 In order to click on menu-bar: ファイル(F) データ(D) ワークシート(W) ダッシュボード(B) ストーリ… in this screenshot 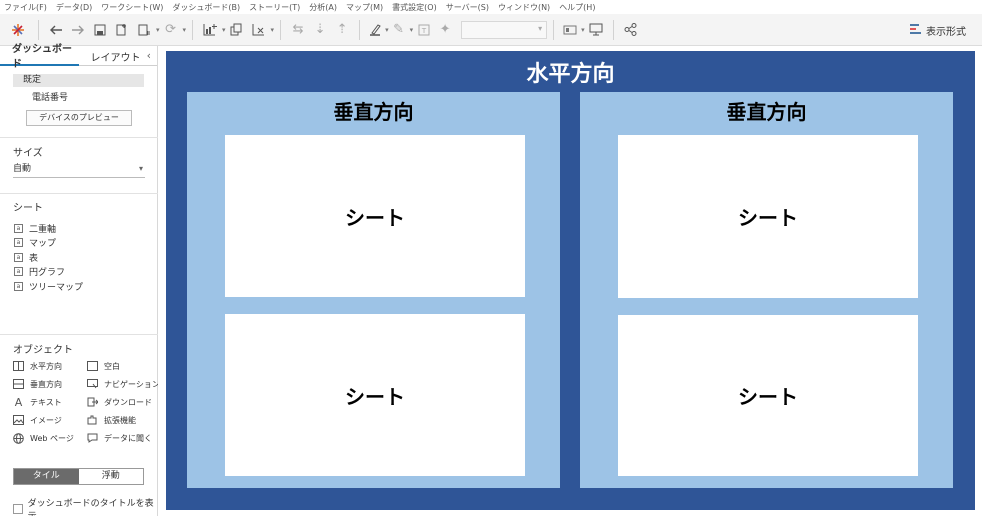, I will do `click(491, 7)`.